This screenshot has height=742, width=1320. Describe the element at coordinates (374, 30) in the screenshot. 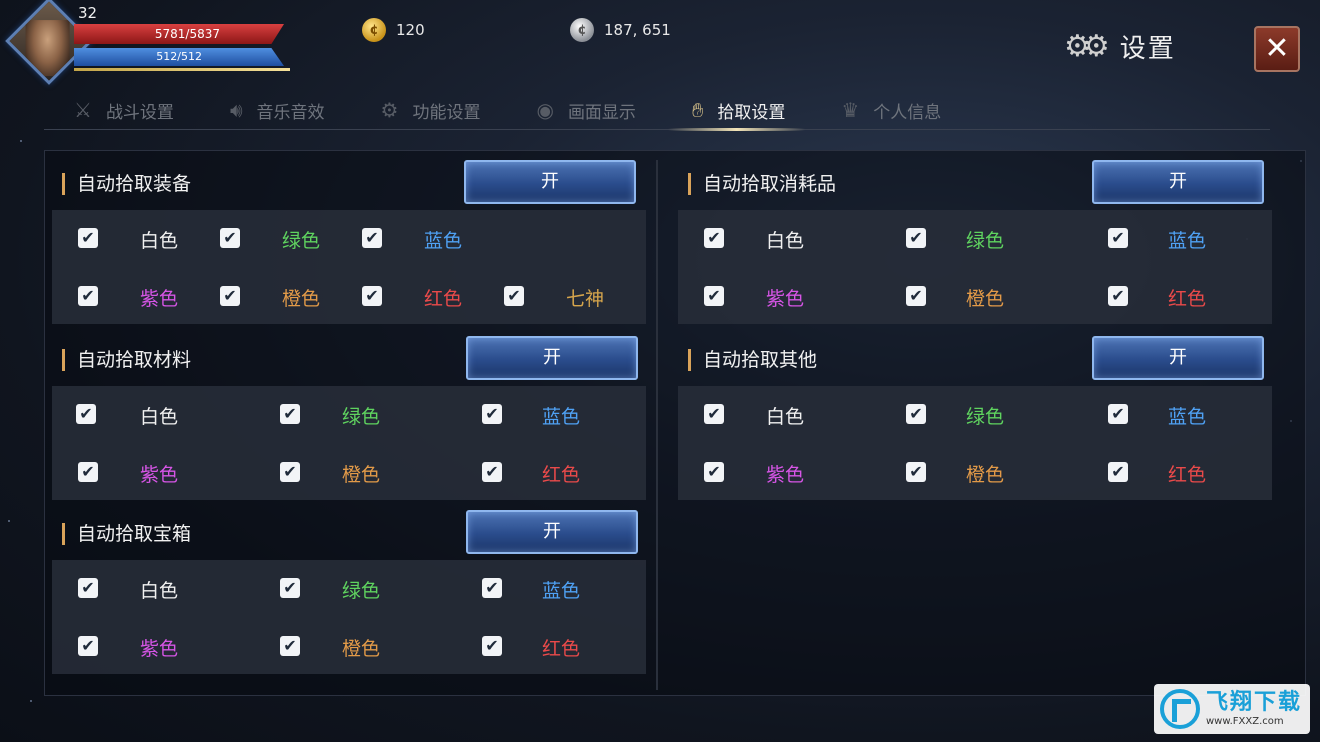

I see `gold-coin-icon: ¢` at that location.